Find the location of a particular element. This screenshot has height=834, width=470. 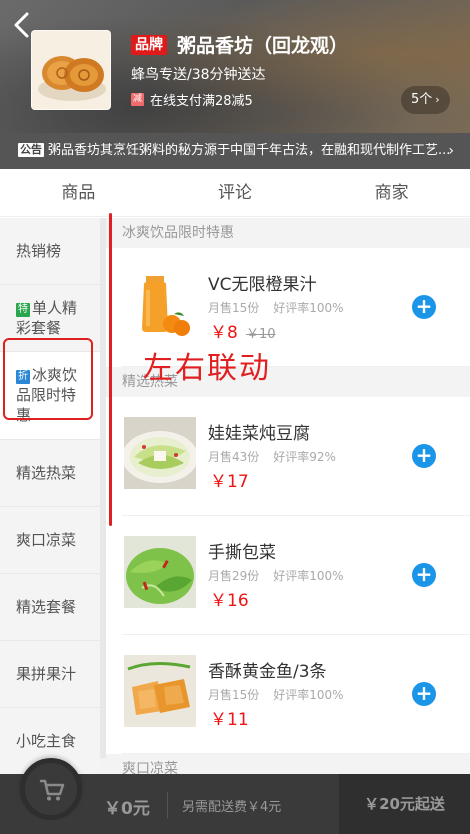

tab-seller: 商家 is located at coordinates (391, 192).